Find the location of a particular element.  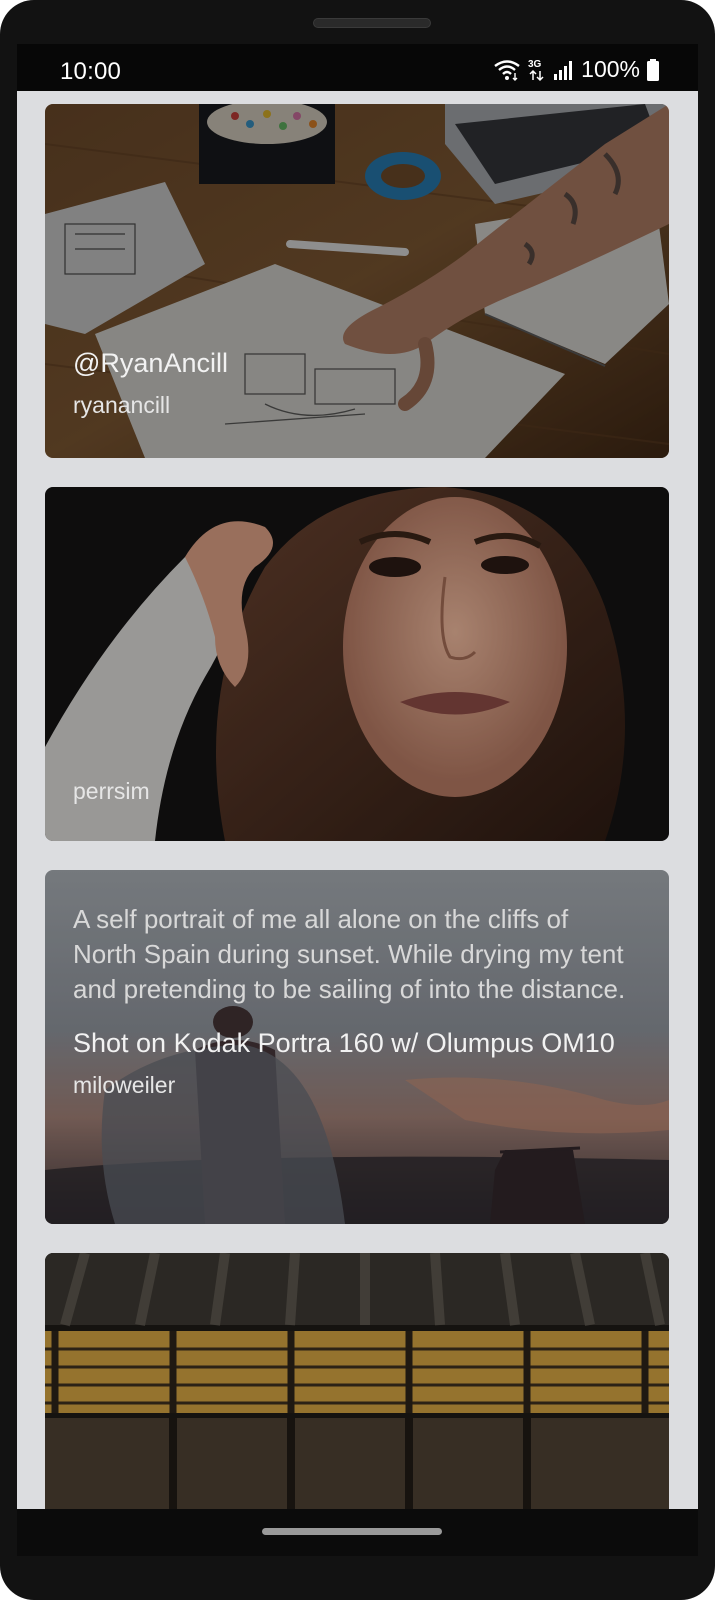

mobile-data-icon: 3G is located at coordinates (537, 70).